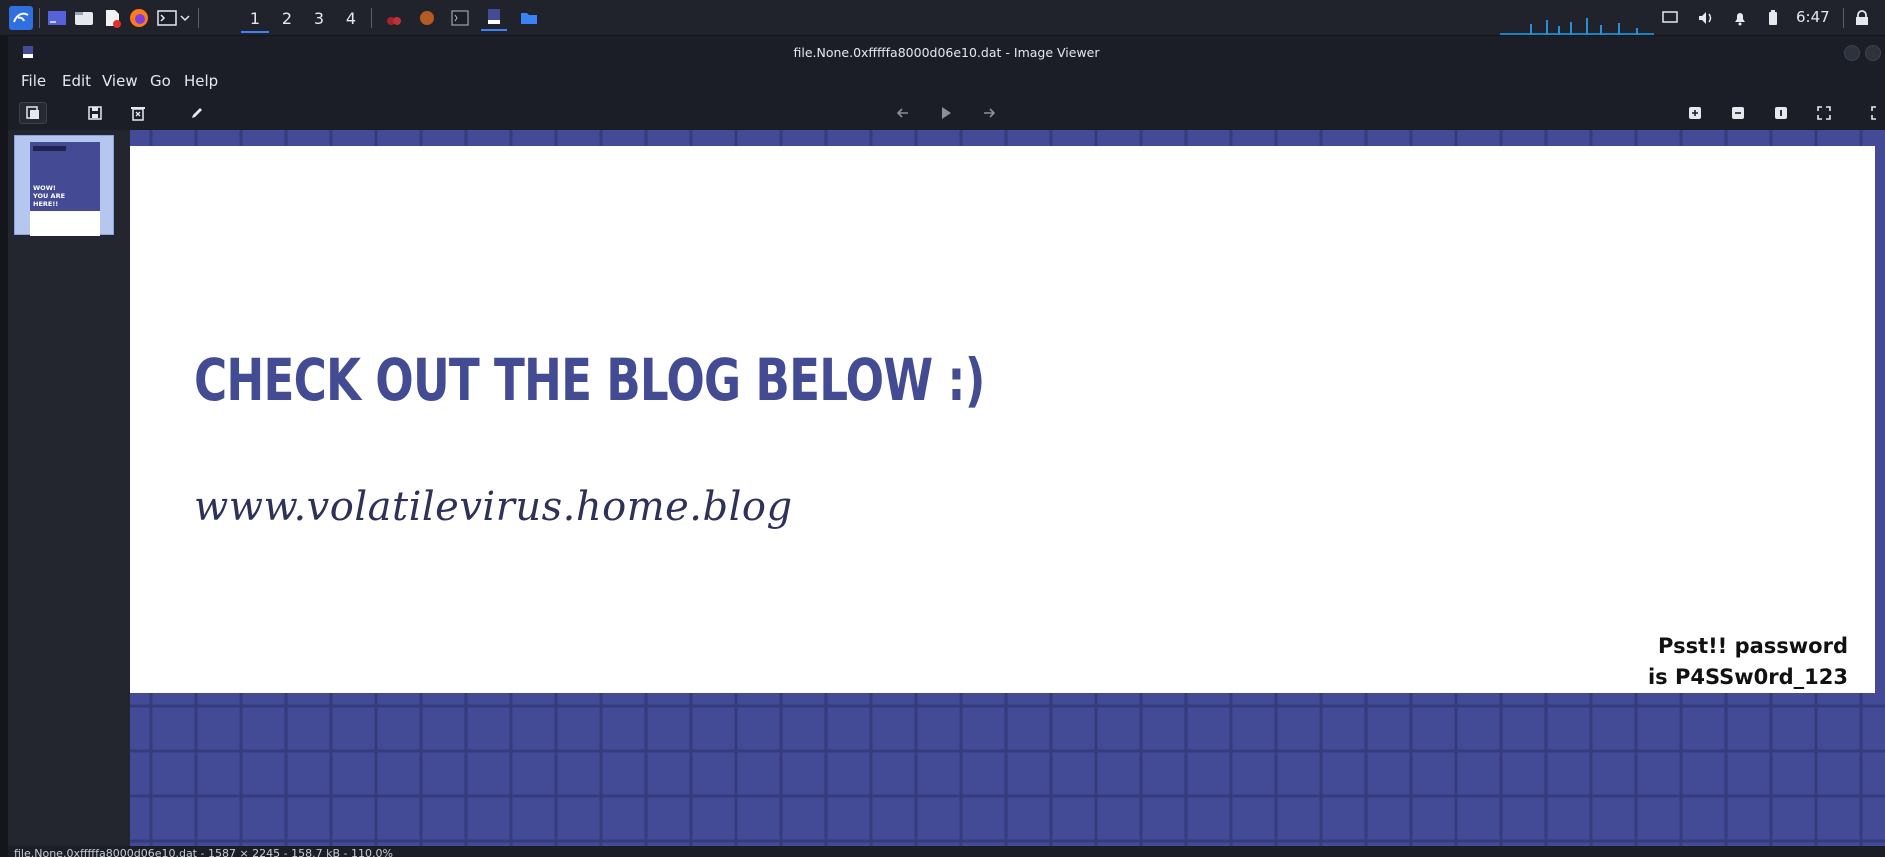 The width and height of the screenshot is (1885, 857). I want to click on trash-icon, so click(138, 114).